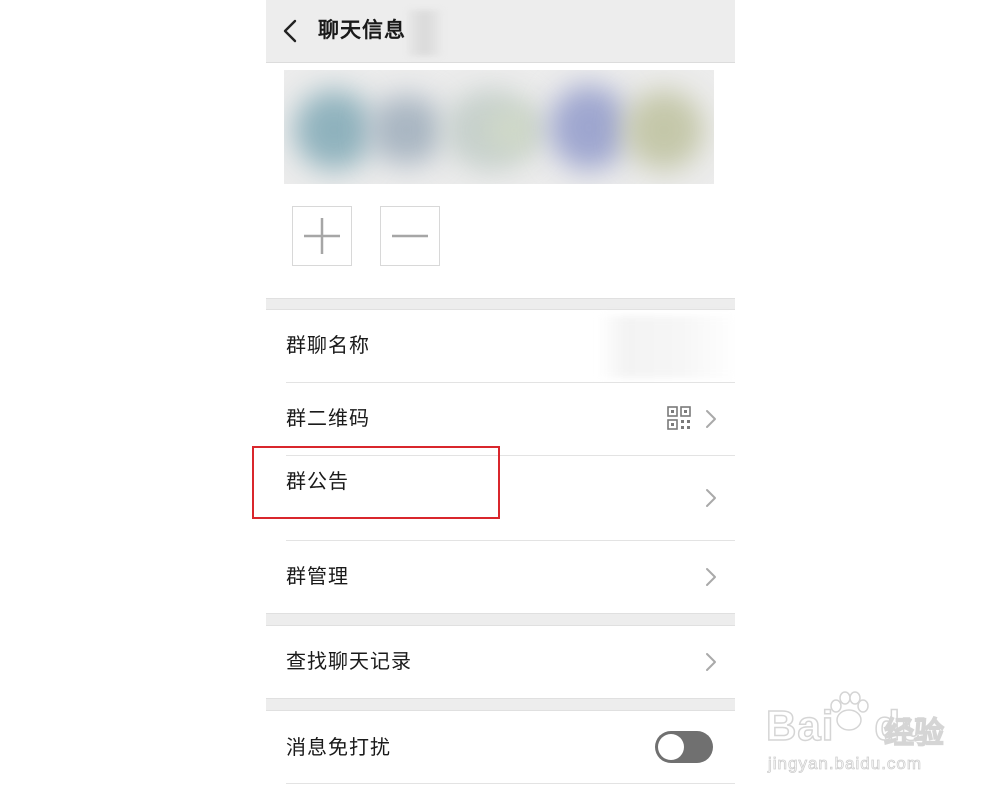 The image size is (1000, 800). I want to click on group-notice-row: 群公告, so click(500, 498).